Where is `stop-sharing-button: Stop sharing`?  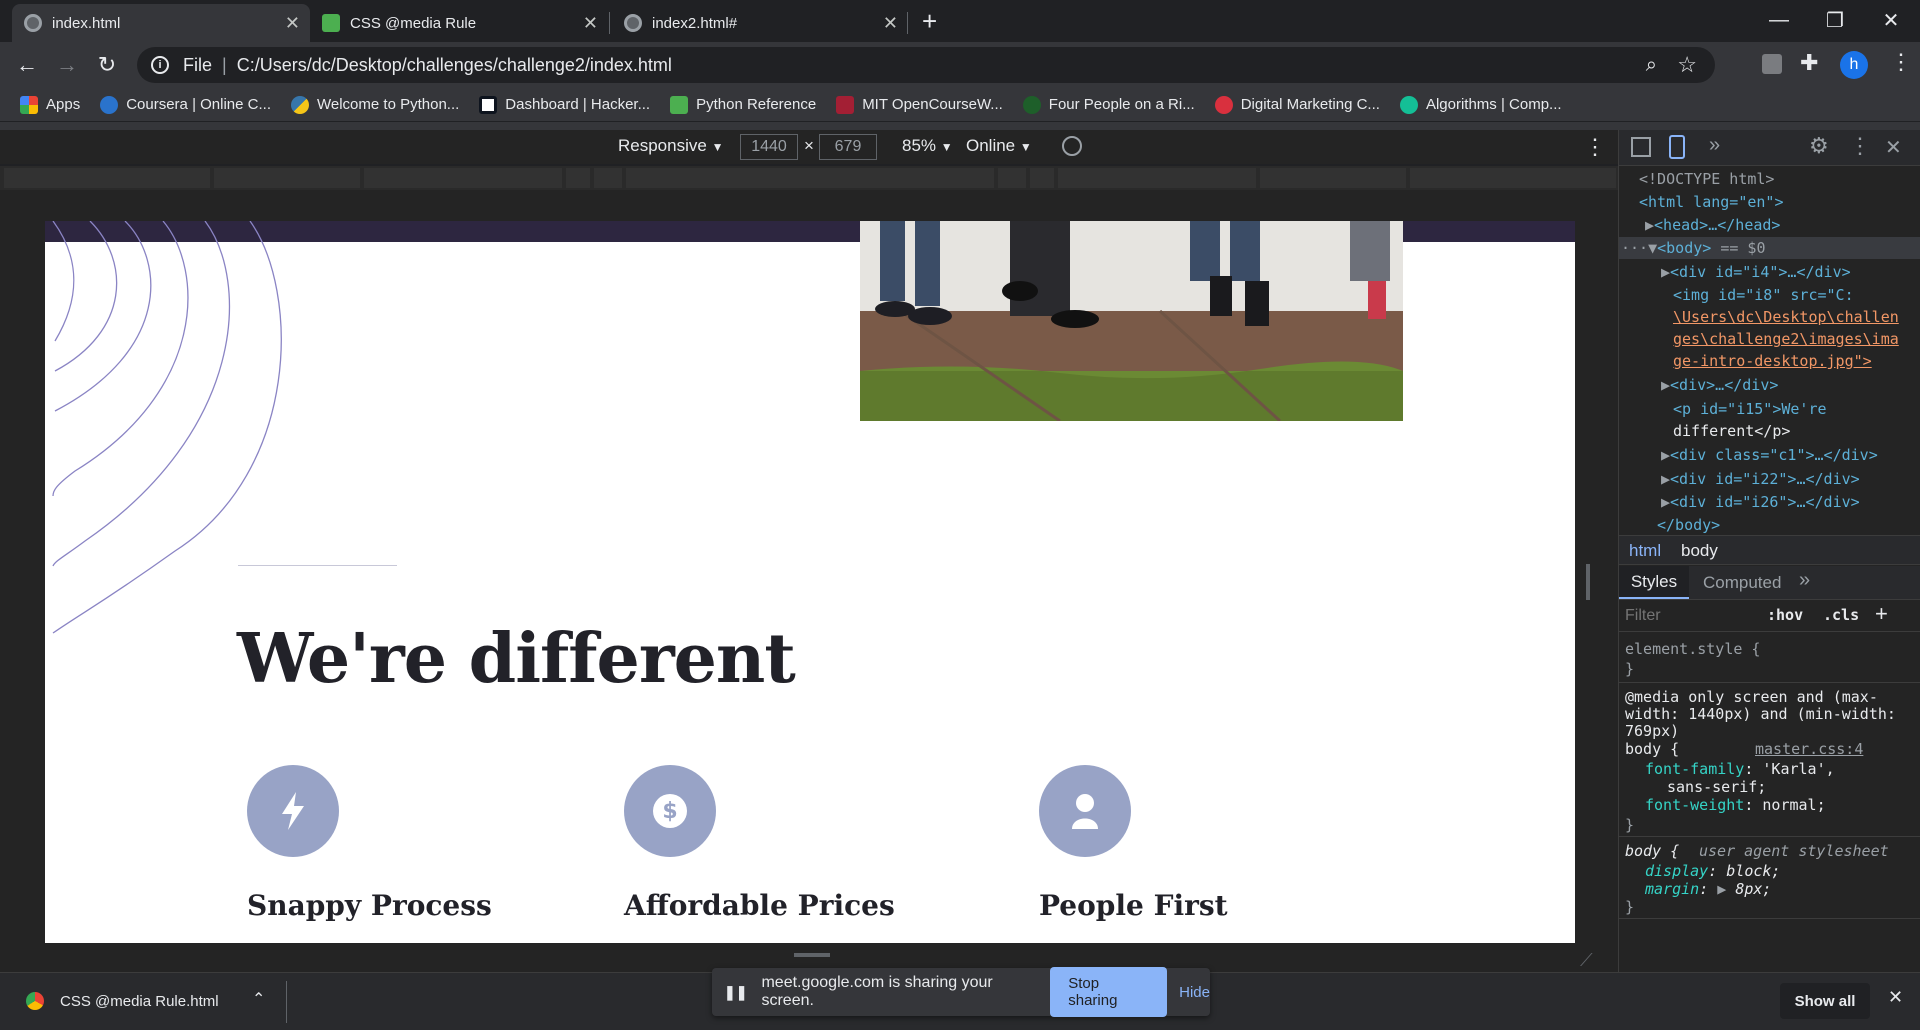
stop-sharing-button: Stop sharing is located at coordinates (1109, 992).